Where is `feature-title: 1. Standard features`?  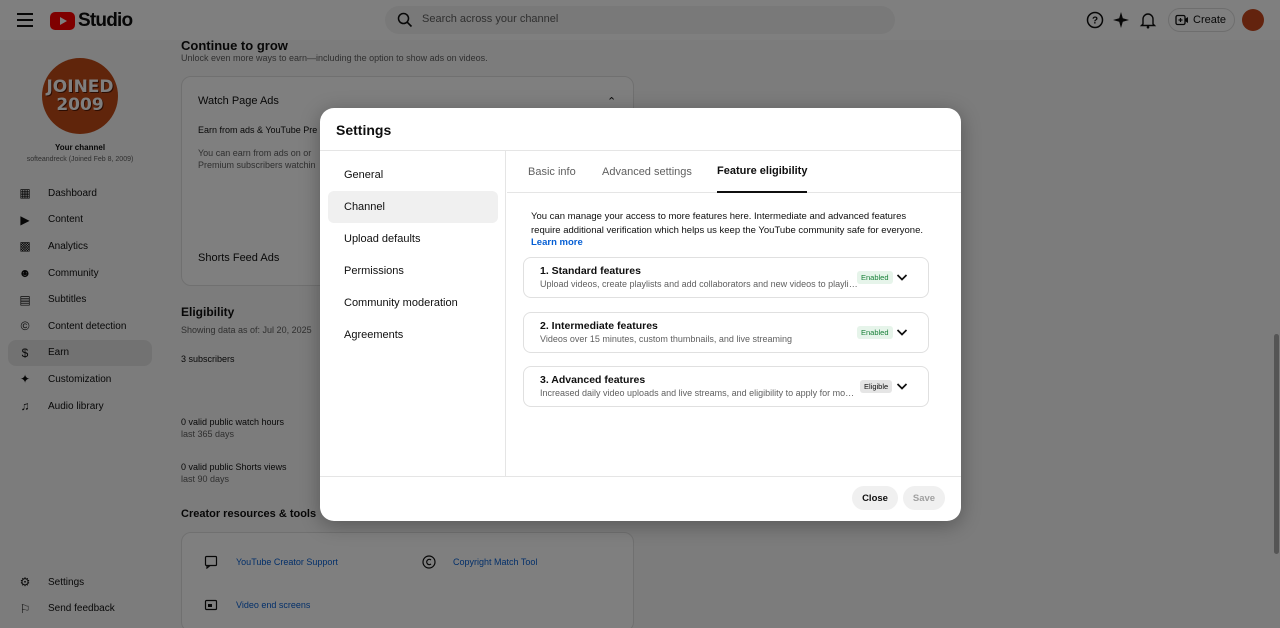 feature-title: 1. Standard features is located at coordinates (590, 271).